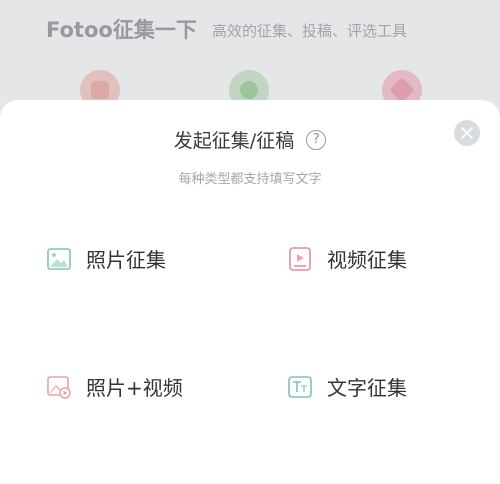  Describe the element at coordinates (367, 388) in the screenshot. I see `text-collection-label: 文字征集` at that location.